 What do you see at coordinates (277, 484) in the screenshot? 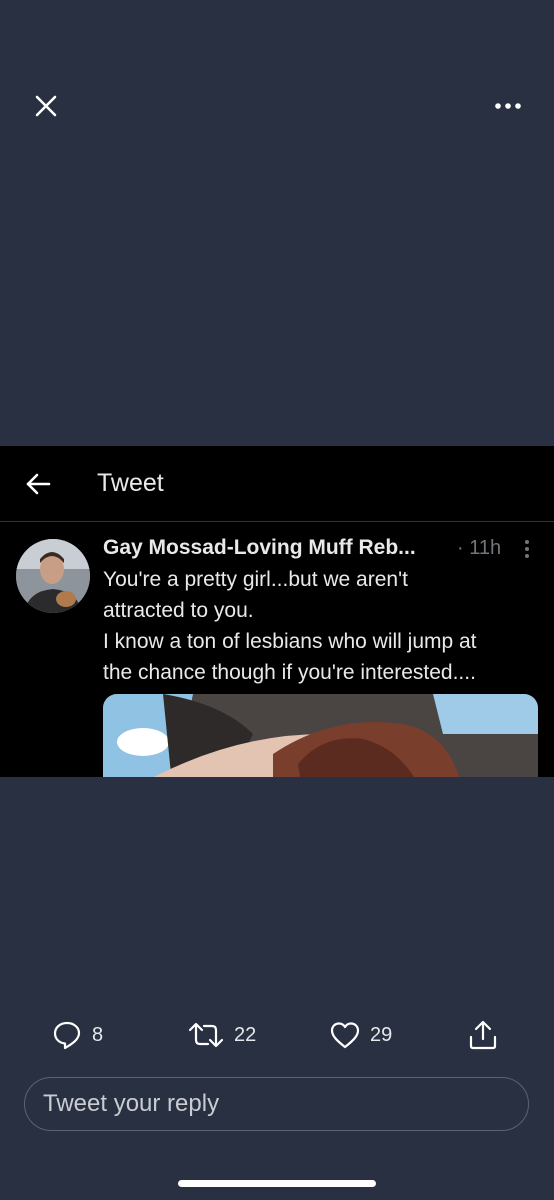
I see `tweet-page-header: Tweet` at bounding box center [277, 484].